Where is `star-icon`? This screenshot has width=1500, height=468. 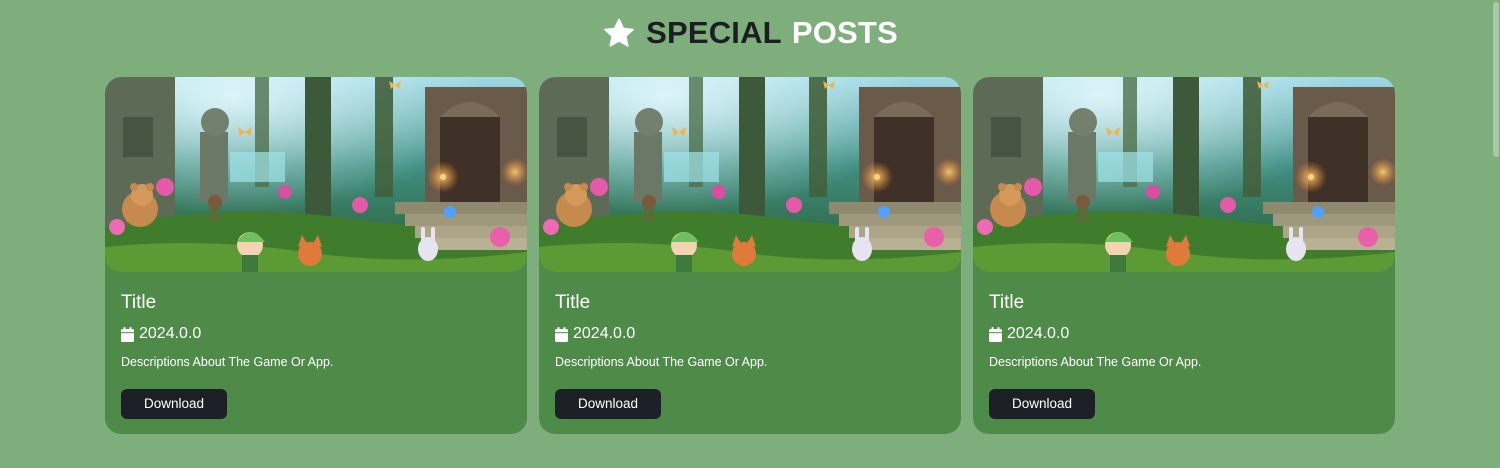
star-icon is located at coordinates (619, 33).